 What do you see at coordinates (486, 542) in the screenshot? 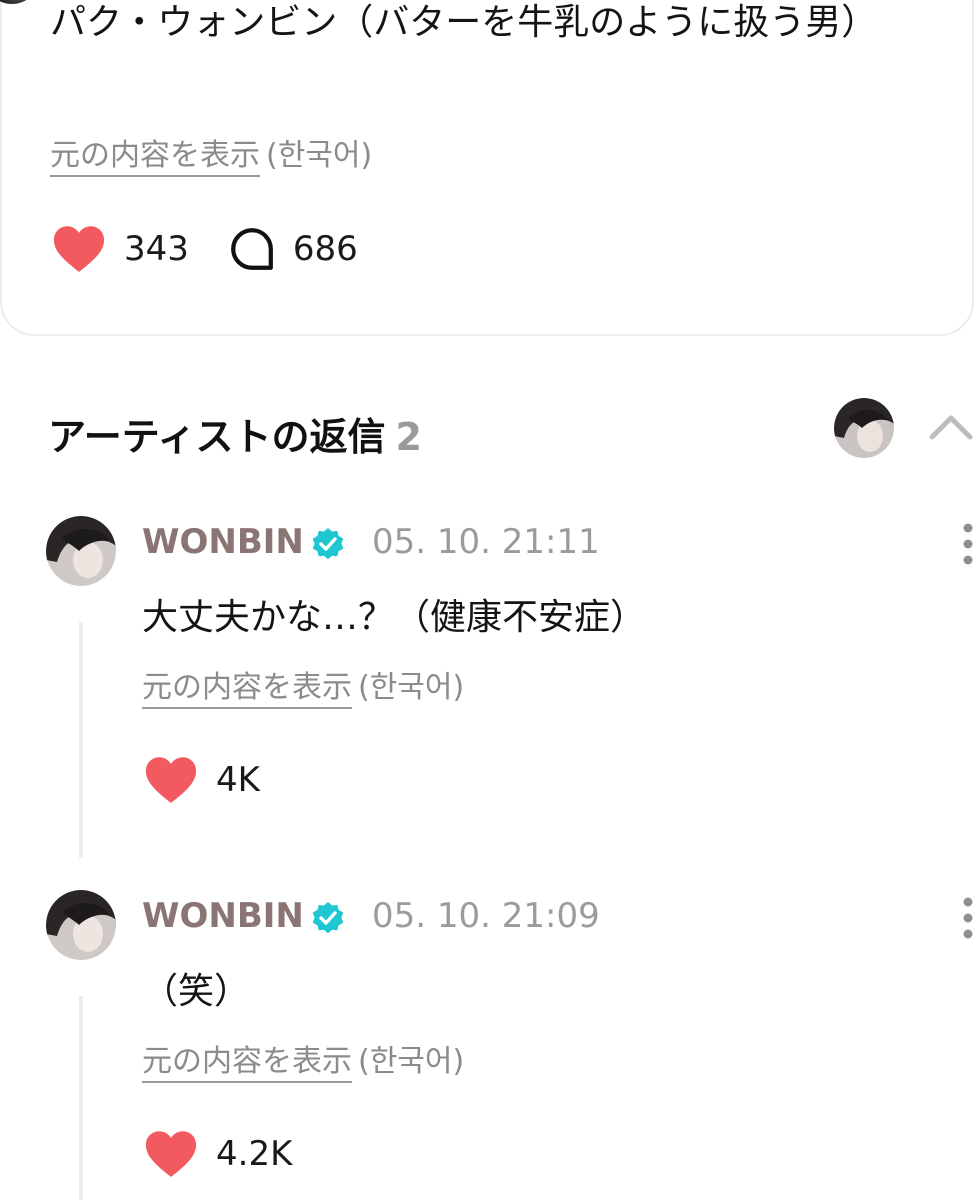
I see `reply-timestamp: 05. 10. 21:11` at bounding box center [486, 542].